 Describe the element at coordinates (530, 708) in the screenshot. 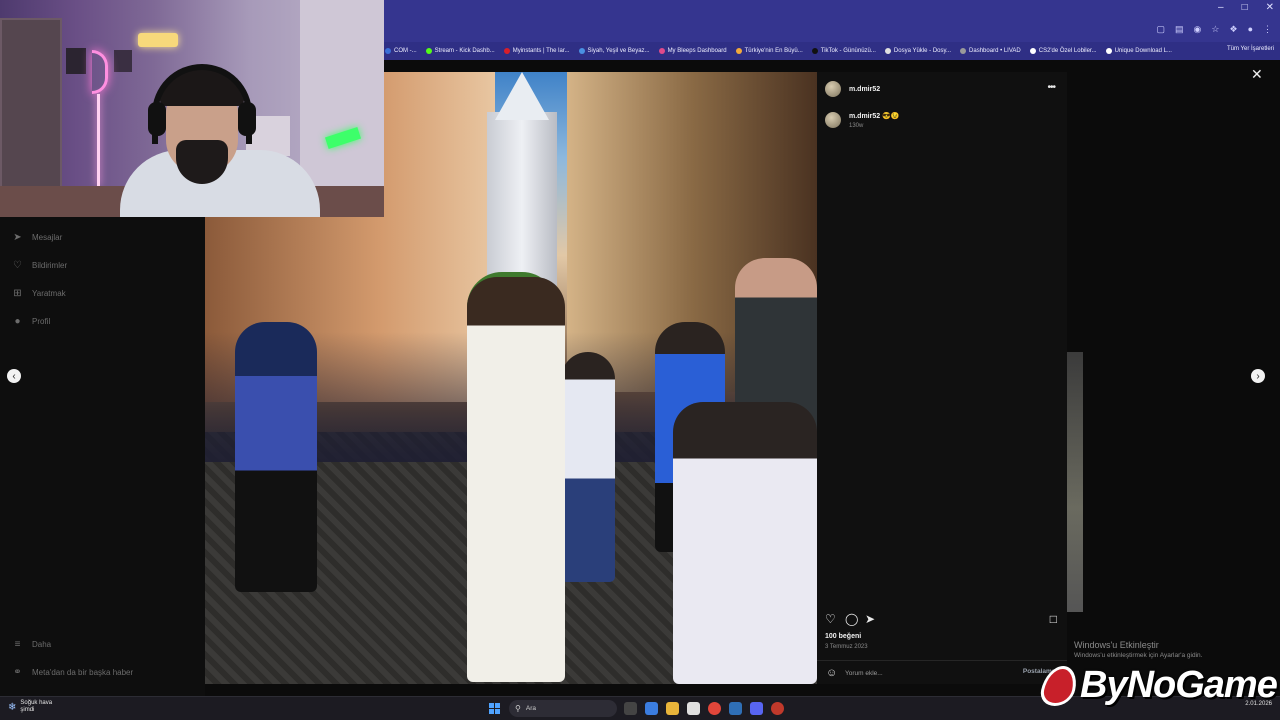

I see `search-label: Ara` at that location.